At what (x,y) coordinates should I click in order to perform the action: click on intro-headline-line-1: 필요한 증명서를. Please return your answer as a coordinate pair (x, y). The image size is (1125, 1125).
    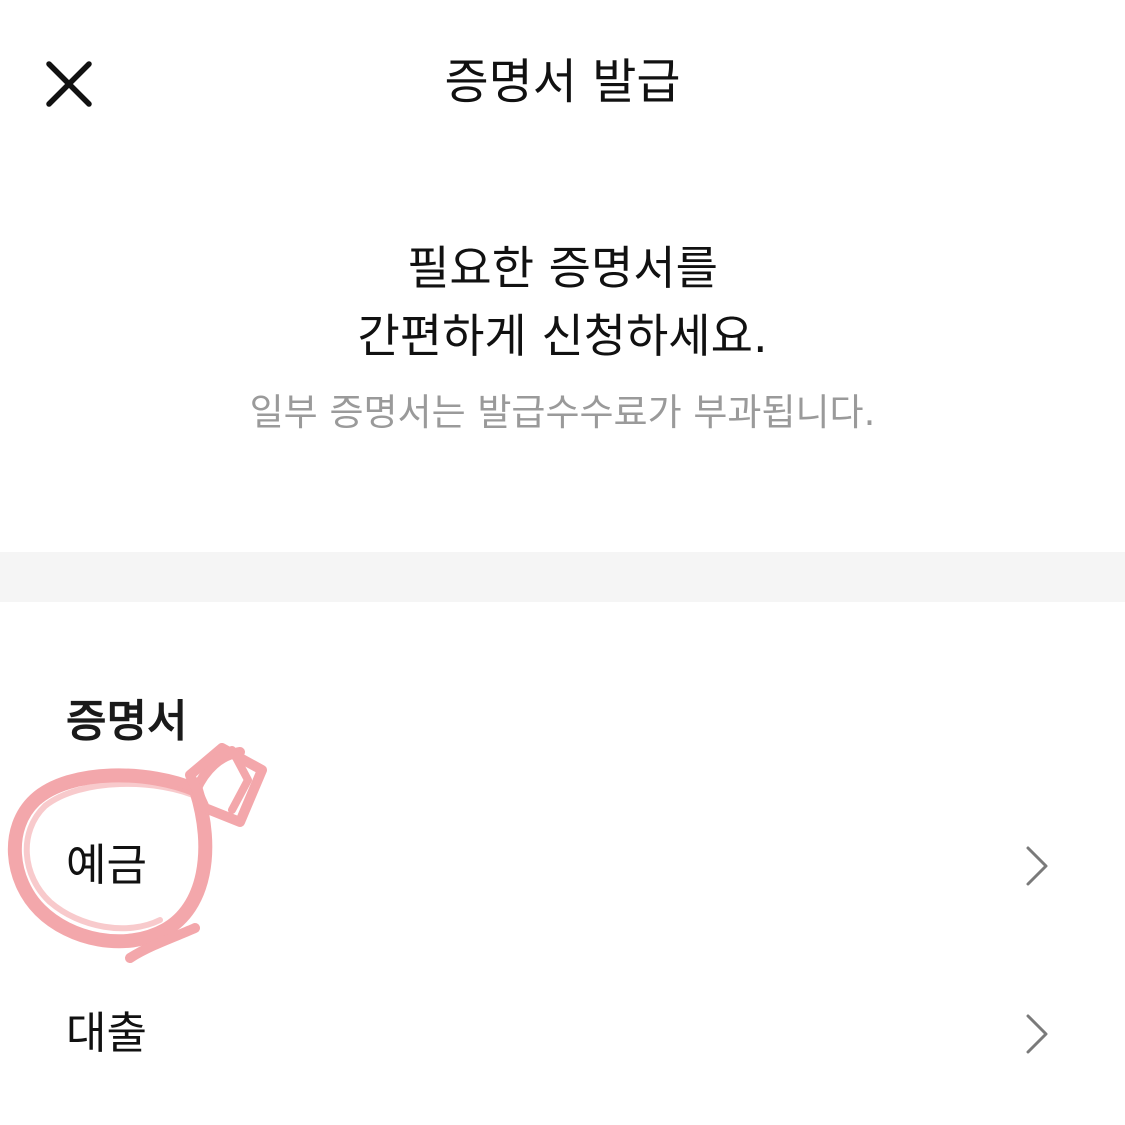
    Looking at the image, I should click on (562, 268).